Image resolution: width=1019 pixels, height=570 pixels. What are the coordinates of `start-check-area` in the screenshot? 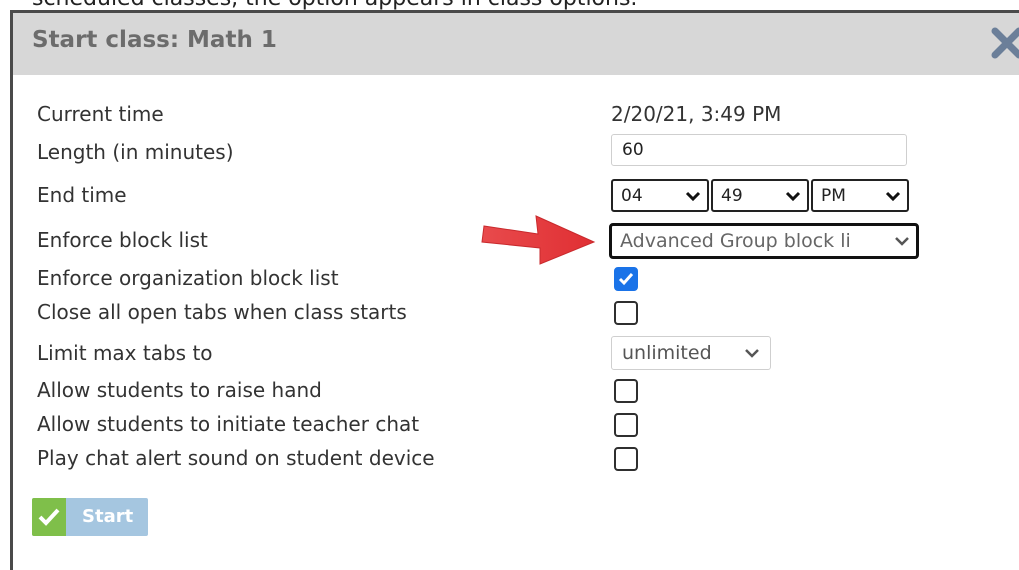 It's located at (49, 517).